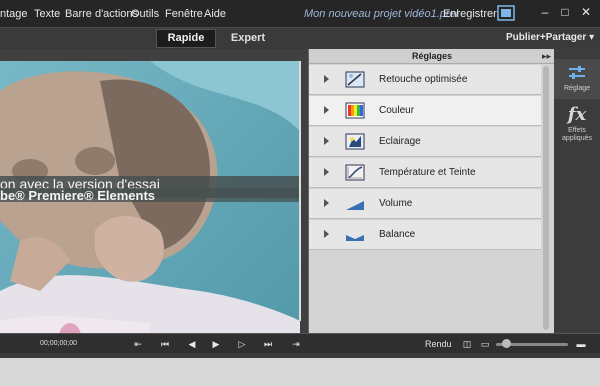 The image size is (600, 386). Describe the element at coordinates (581, 344) in the screenshot. I see `zoom-in-icon: ▬` at that location.